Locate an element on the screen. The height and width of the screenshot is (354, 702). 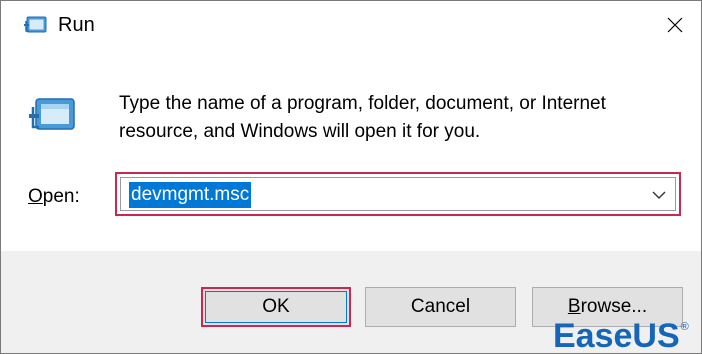
cancel-button: Cancel is located at coordinates (440, 307).